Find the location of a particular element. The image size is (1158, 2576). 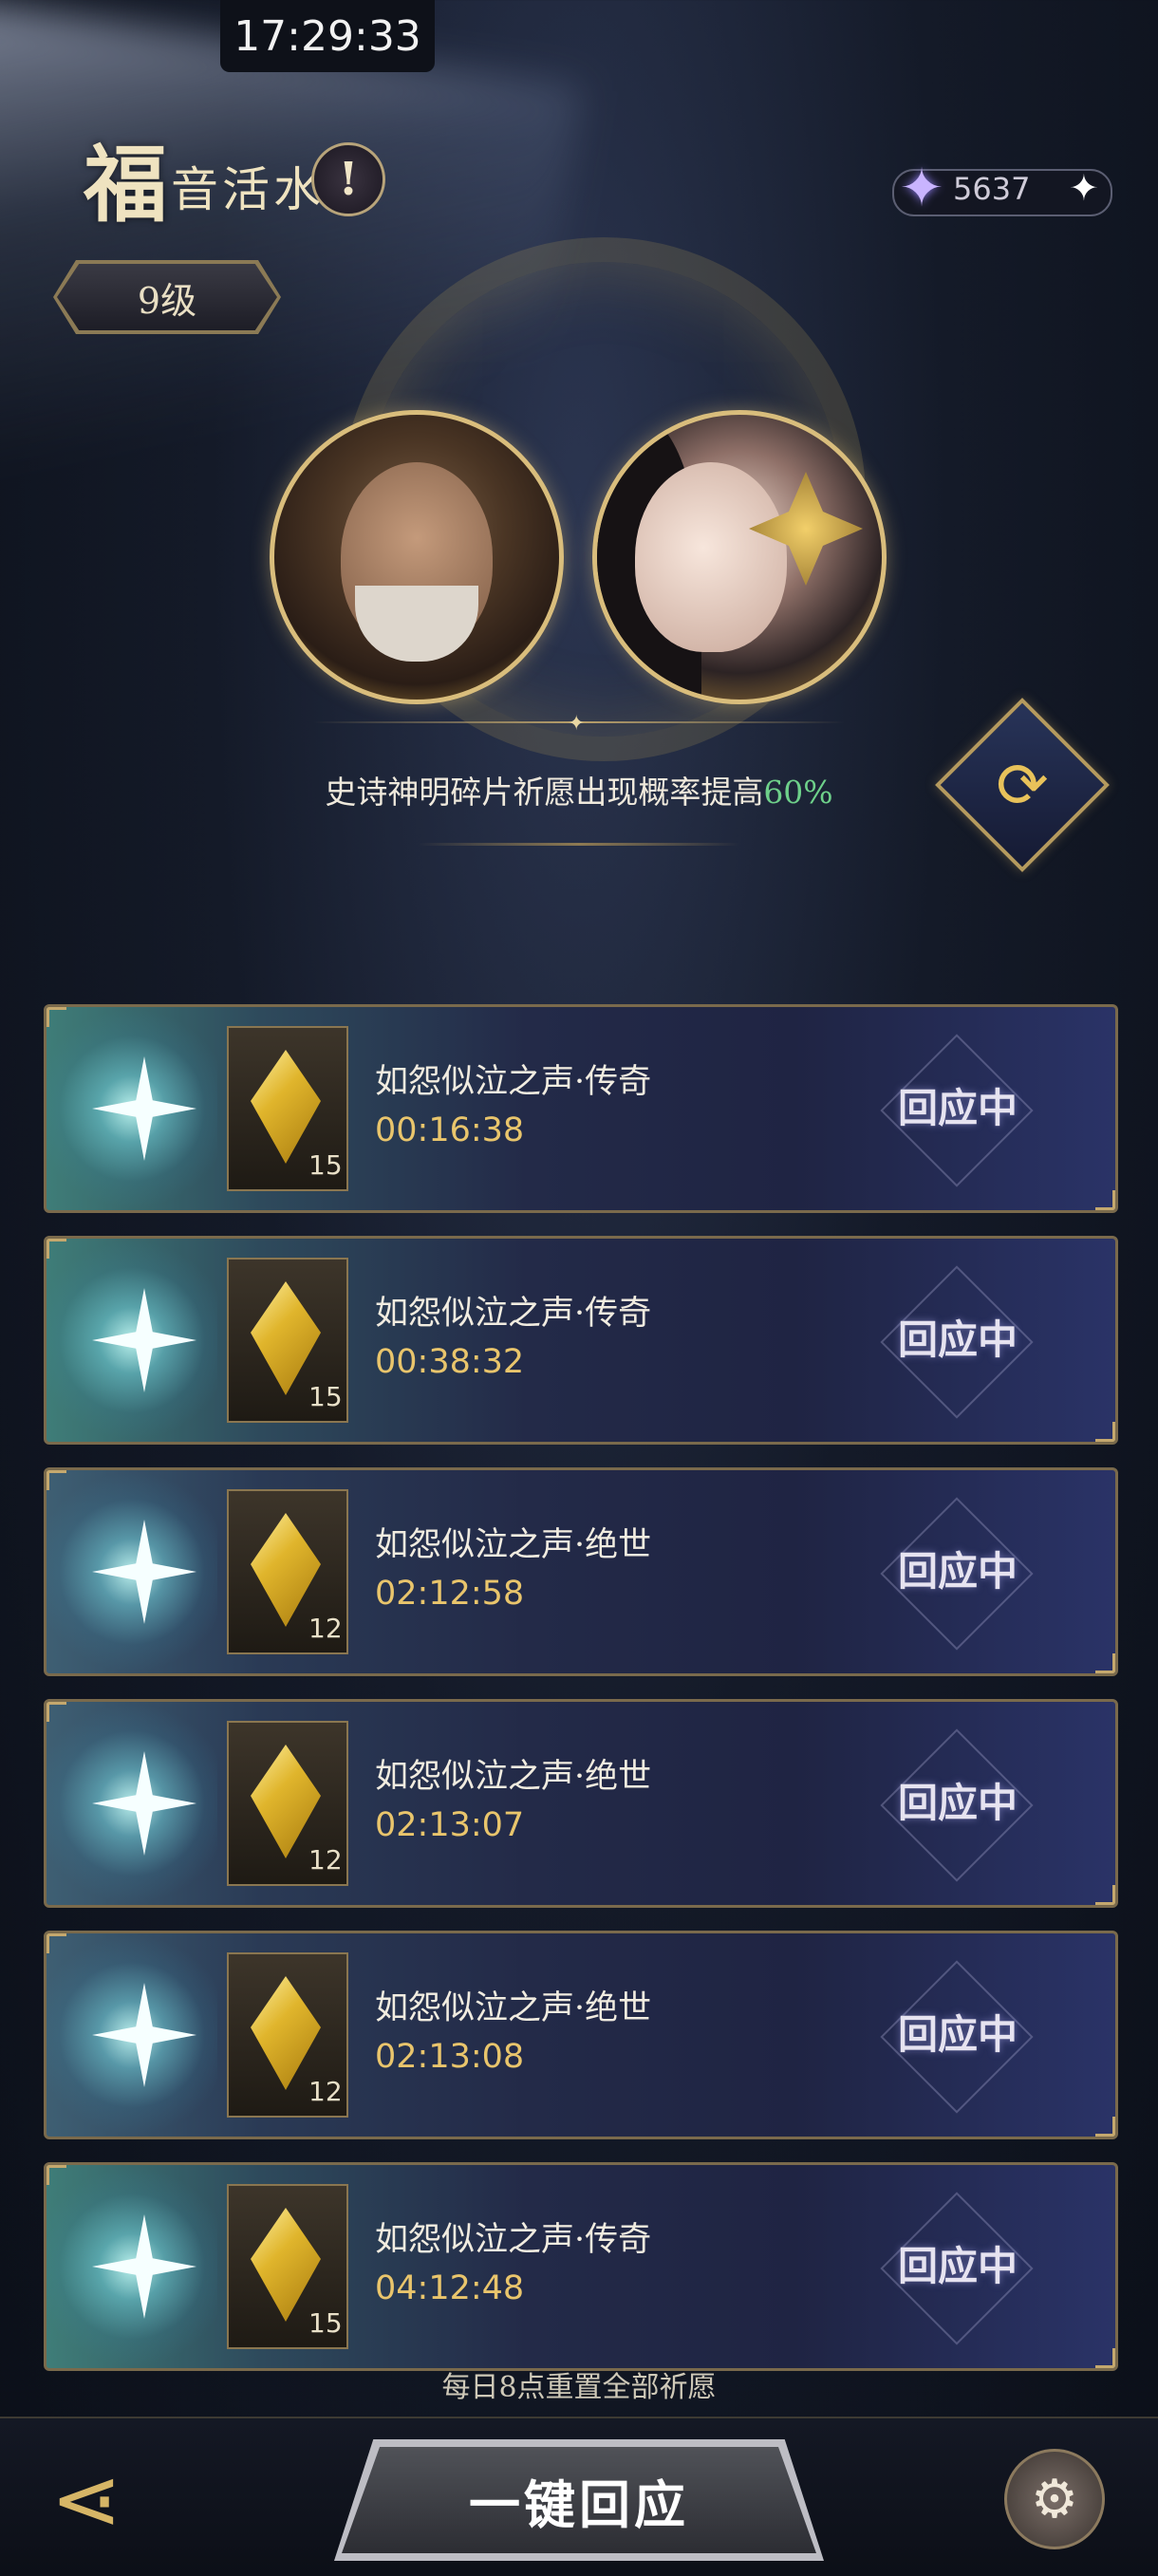

refresh-icon: ⟳ is located at coordinates (1022, 785).